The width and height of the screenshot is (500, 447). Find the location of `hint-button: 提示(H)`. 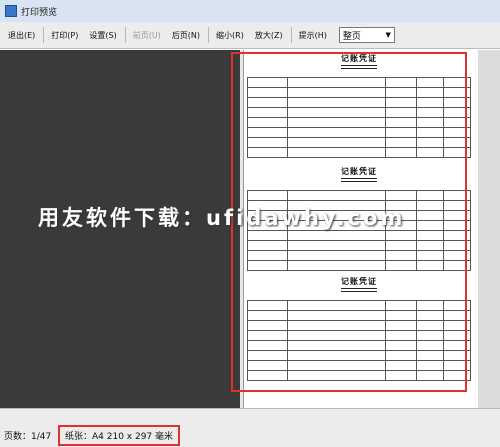

hint-button: 提示(H) is located at coordinates (313, 35).